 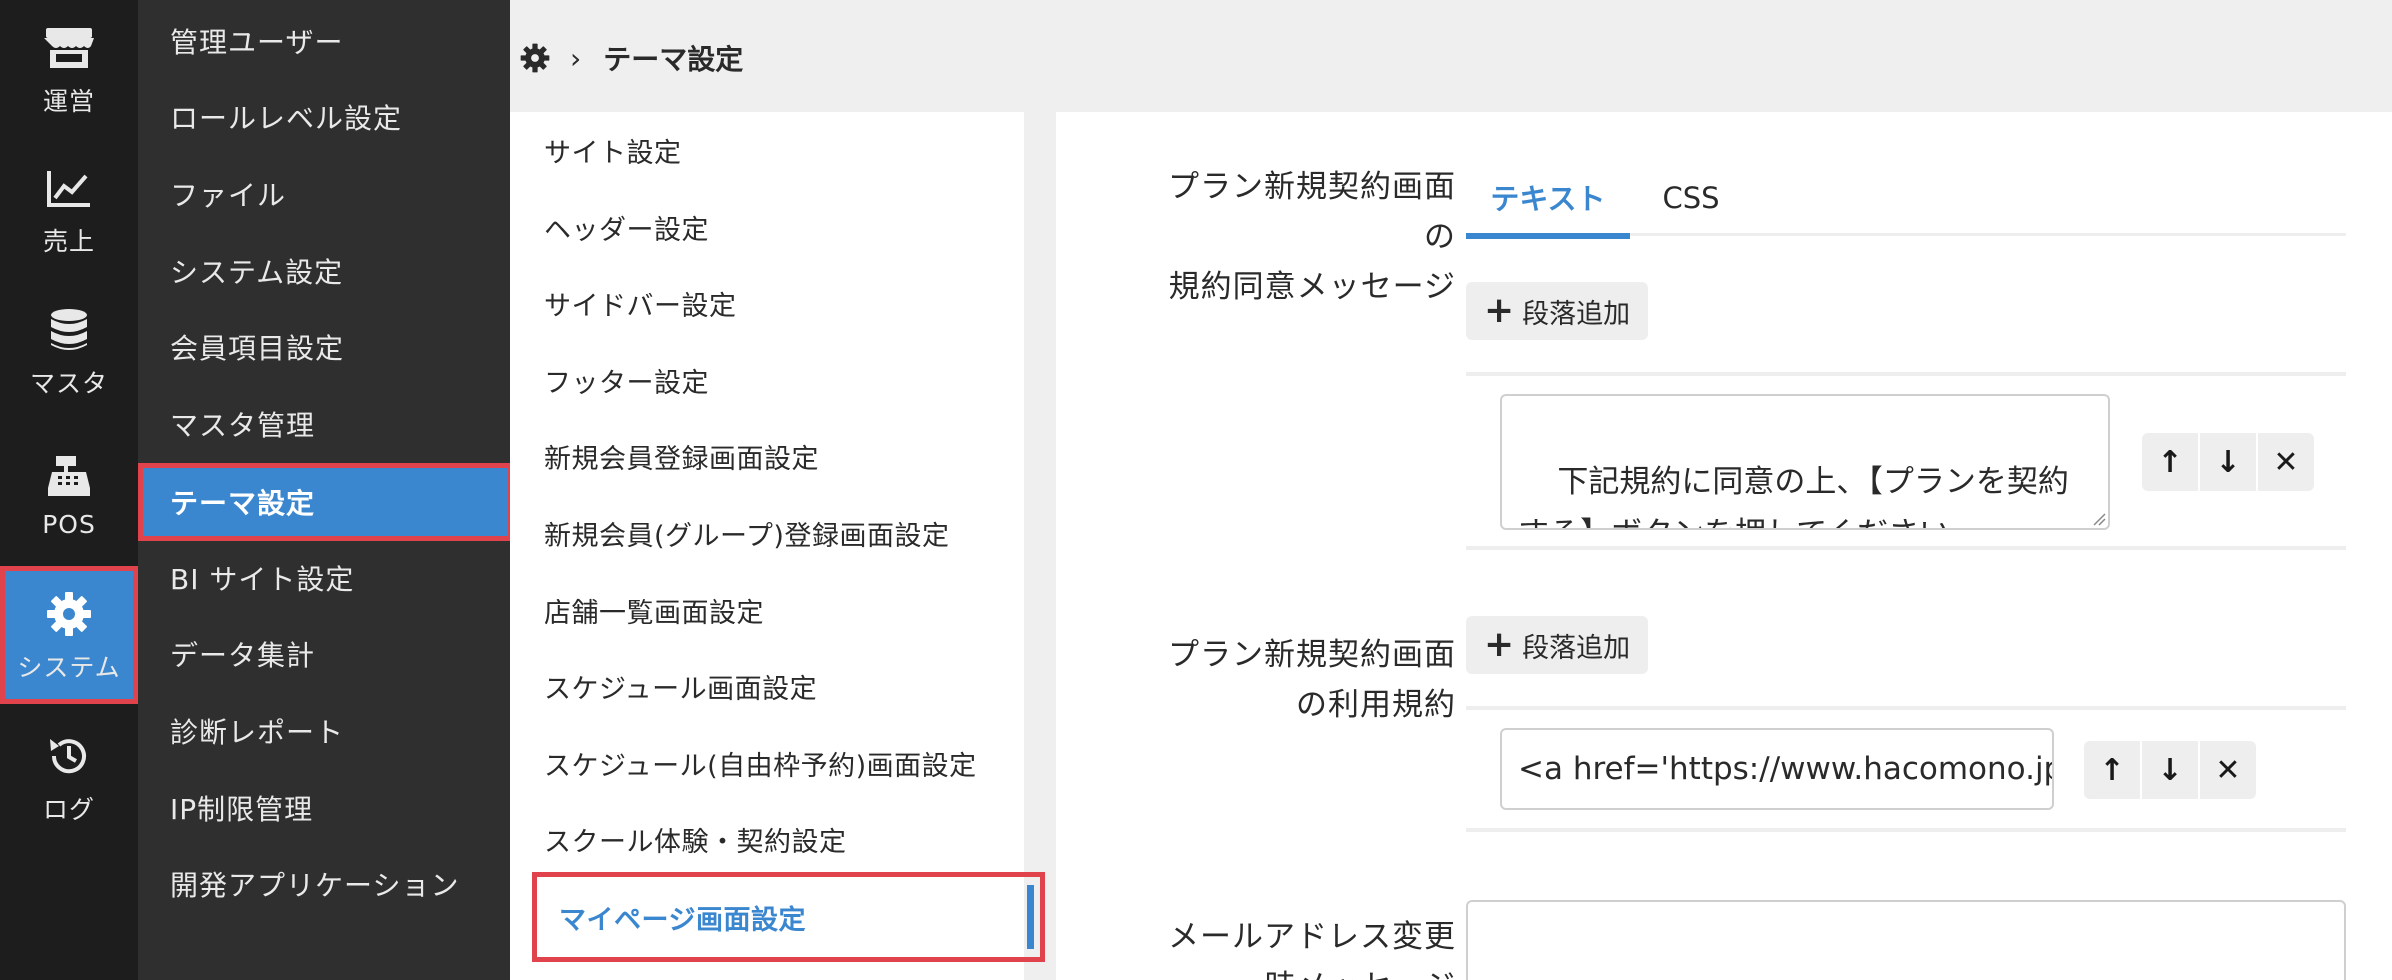 I want to click on database-icon, so click(x=69, y=330).